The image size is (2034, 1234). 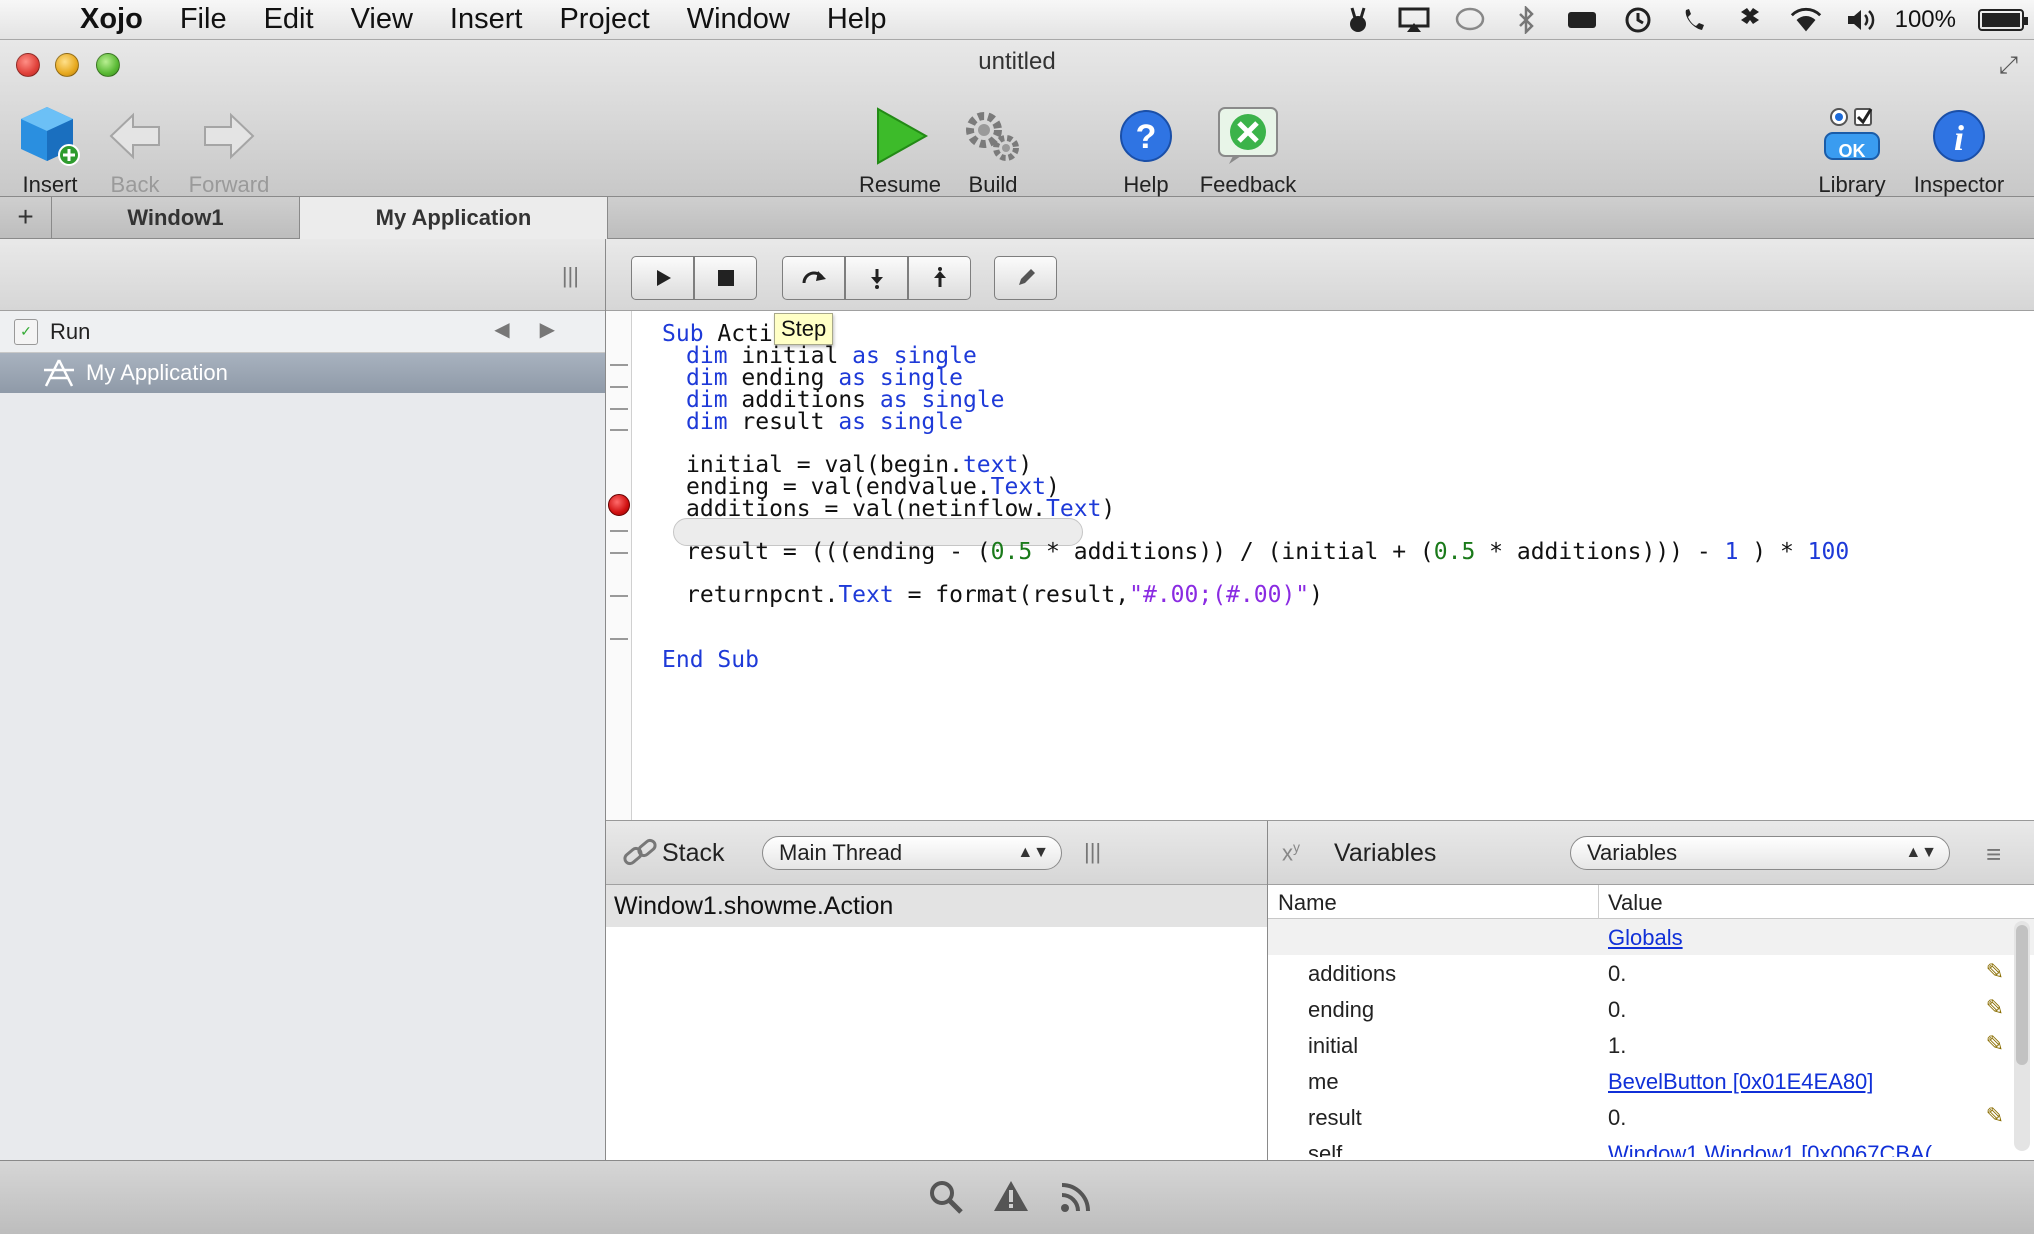 I want to click on back-button: Back, so click(x=135, y=149).